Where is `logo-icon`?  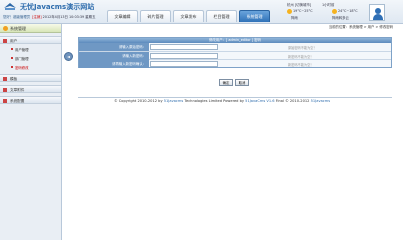 logo-icon is located at coordinates (10, 6).